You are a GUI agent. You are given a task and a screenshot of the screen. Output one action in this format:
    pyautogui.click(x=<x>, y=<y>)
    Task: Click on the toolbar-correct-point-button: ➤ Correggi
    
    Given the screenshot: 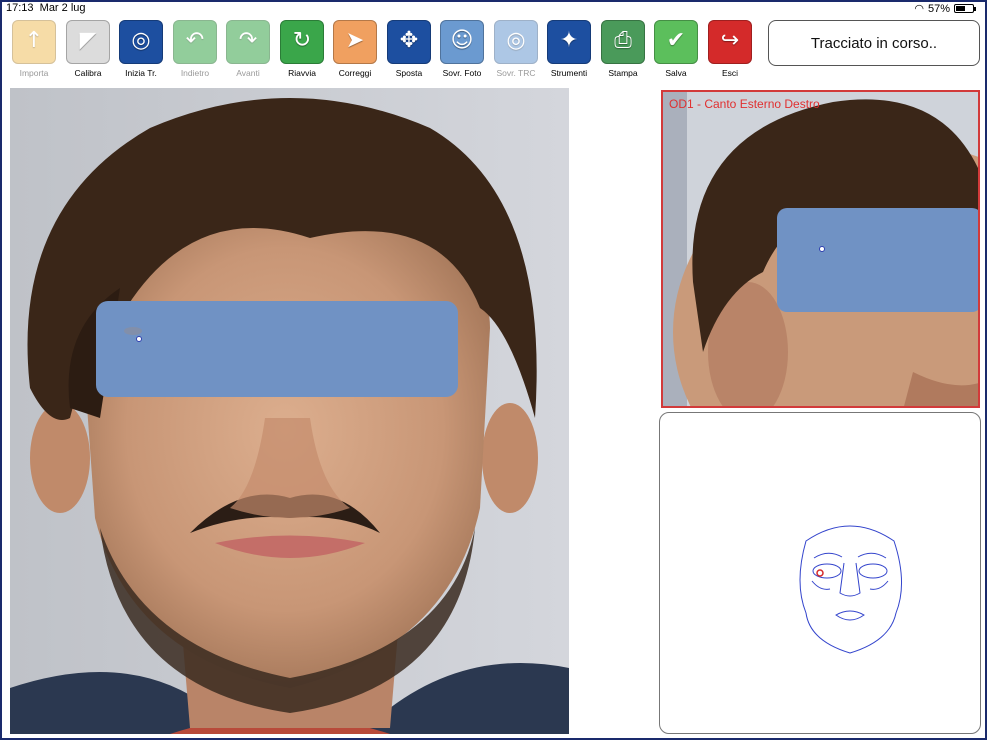 What is the action you would take?
    pyautogui.click(x=355, y=49)
    